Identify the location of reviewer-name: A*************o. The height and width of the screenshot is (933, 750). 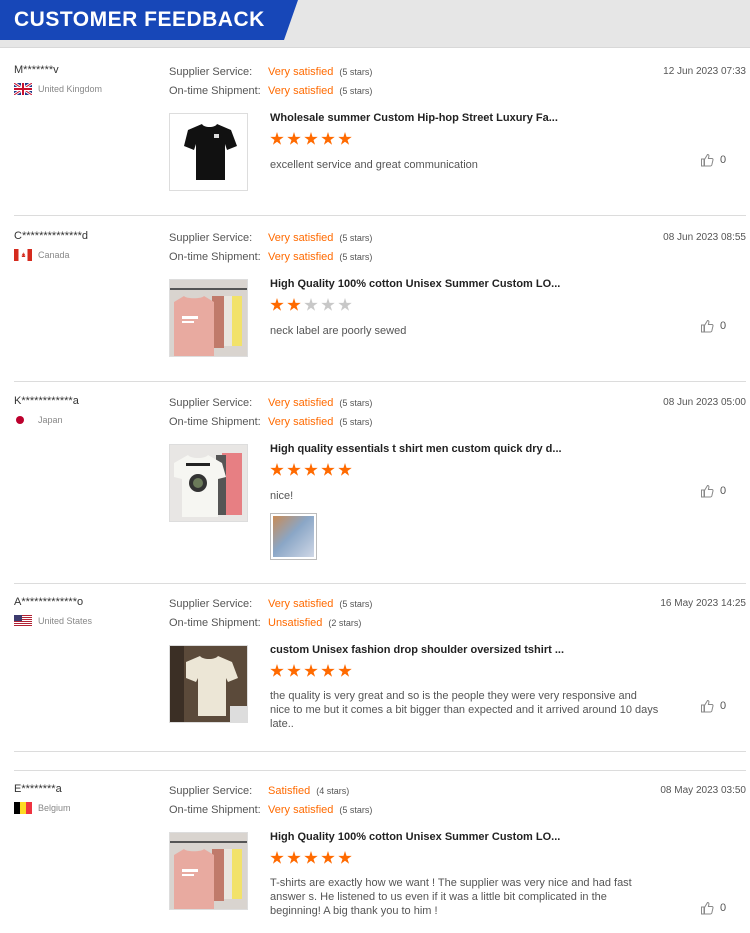
(49, 602).